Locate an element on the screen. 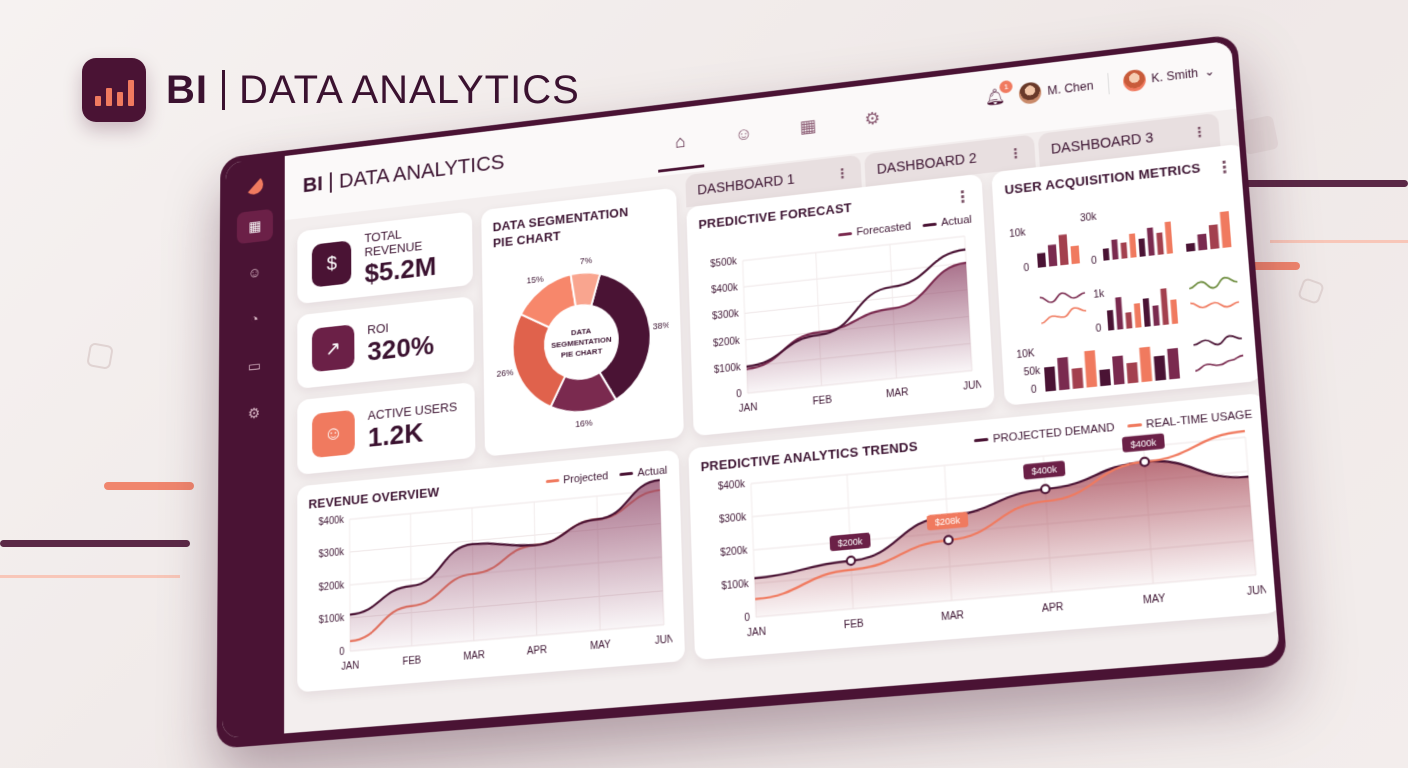 This screenshot has width=1408, height=768. kpi-value: 320% is located at coordinates (401, 347).